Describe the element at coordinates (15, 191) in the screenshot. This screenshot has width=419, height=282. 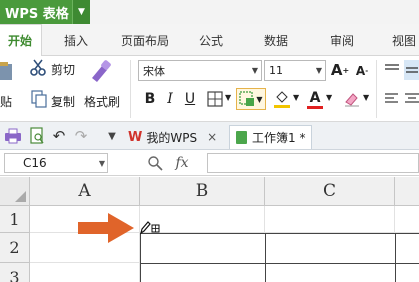
I see `select-all-corner` at that location.